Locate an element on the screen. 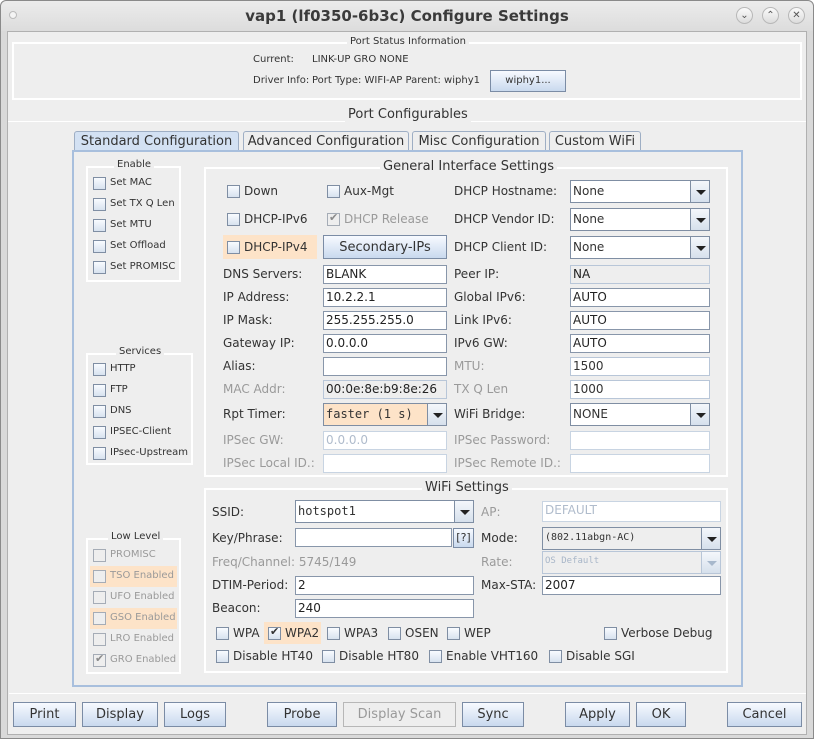 This screenshot has width=814, height=739. dhcp-ipv4-checkbox is located at coordinates (233, 247).